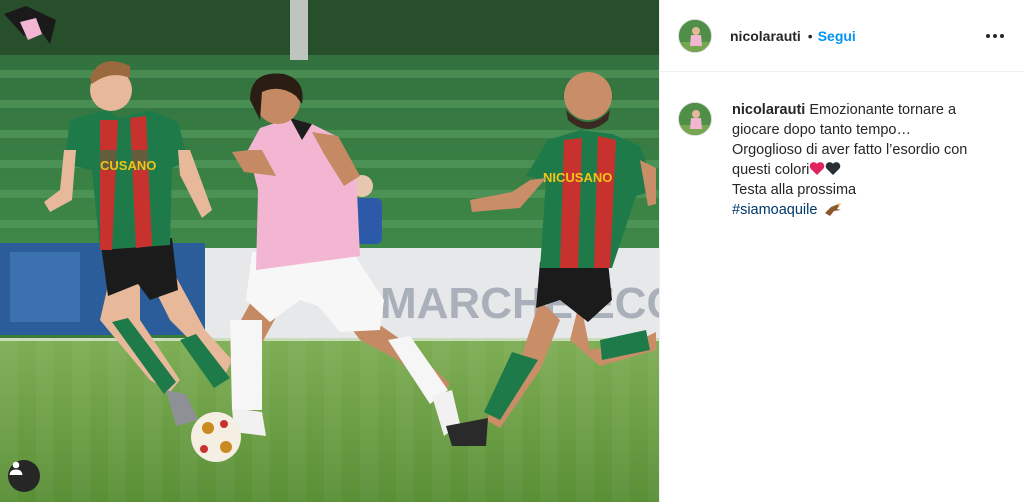  What do you see at coordinates (24, 476) in the screenshot?
I see `user-tag-button` at bounding box center [24, 476].